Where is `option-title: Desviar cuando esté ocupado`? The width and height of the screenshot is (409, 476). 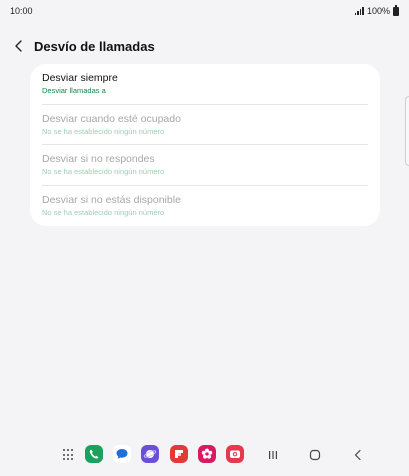
option-title: Desviar cuando esté ocupado is located at coordinates (111, 118).